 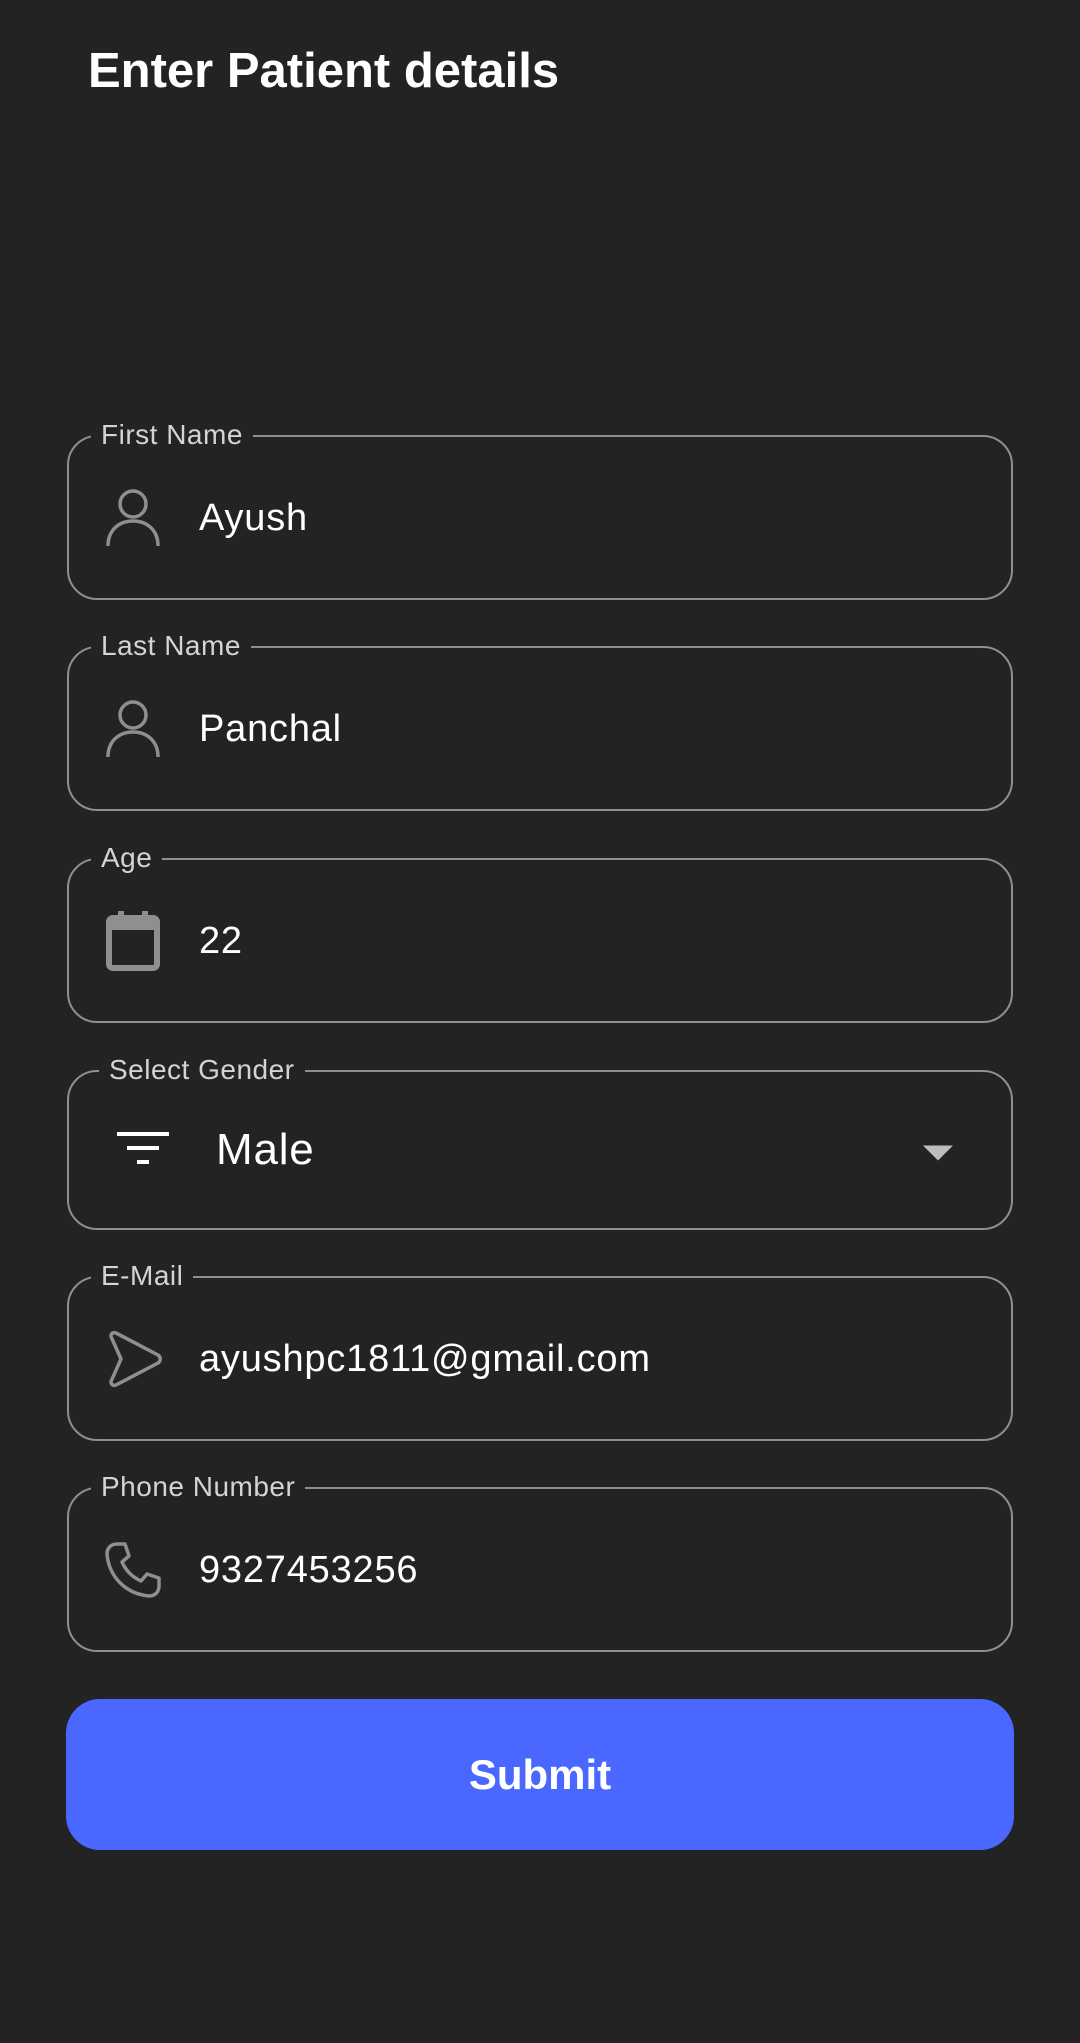 What do you see at coordinates (308, 1570) in the screenshot?
I see `phone-input: 9327453256` at bounding box center [308, 1570].